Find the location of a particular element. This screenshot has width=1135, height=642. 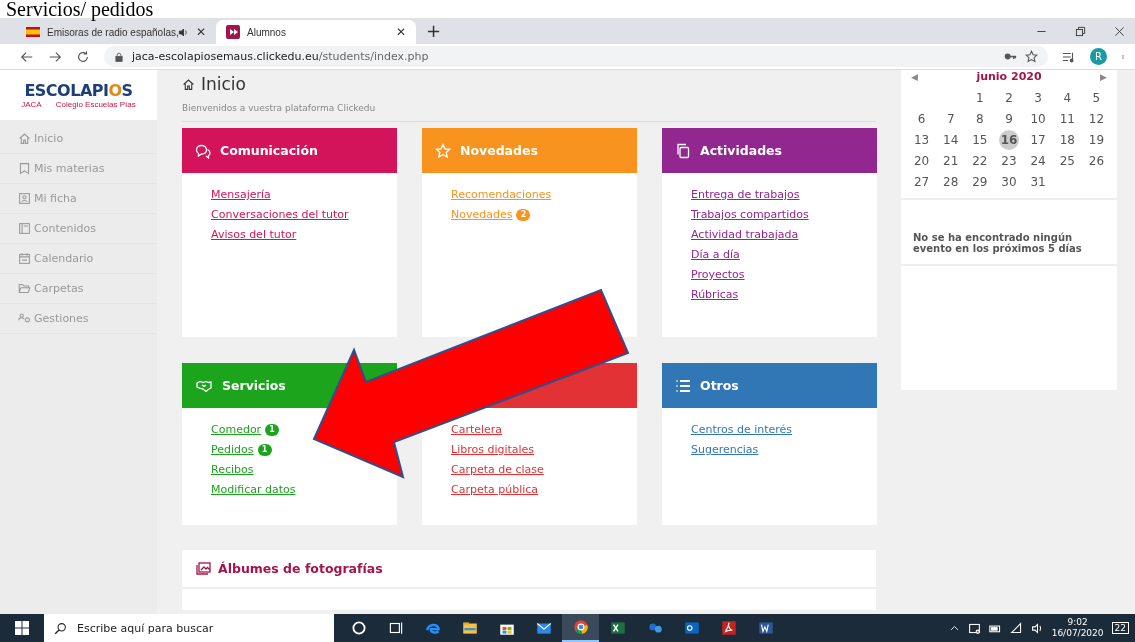

module-link: Entrega de trabajos is located at coordinates (745, 194).